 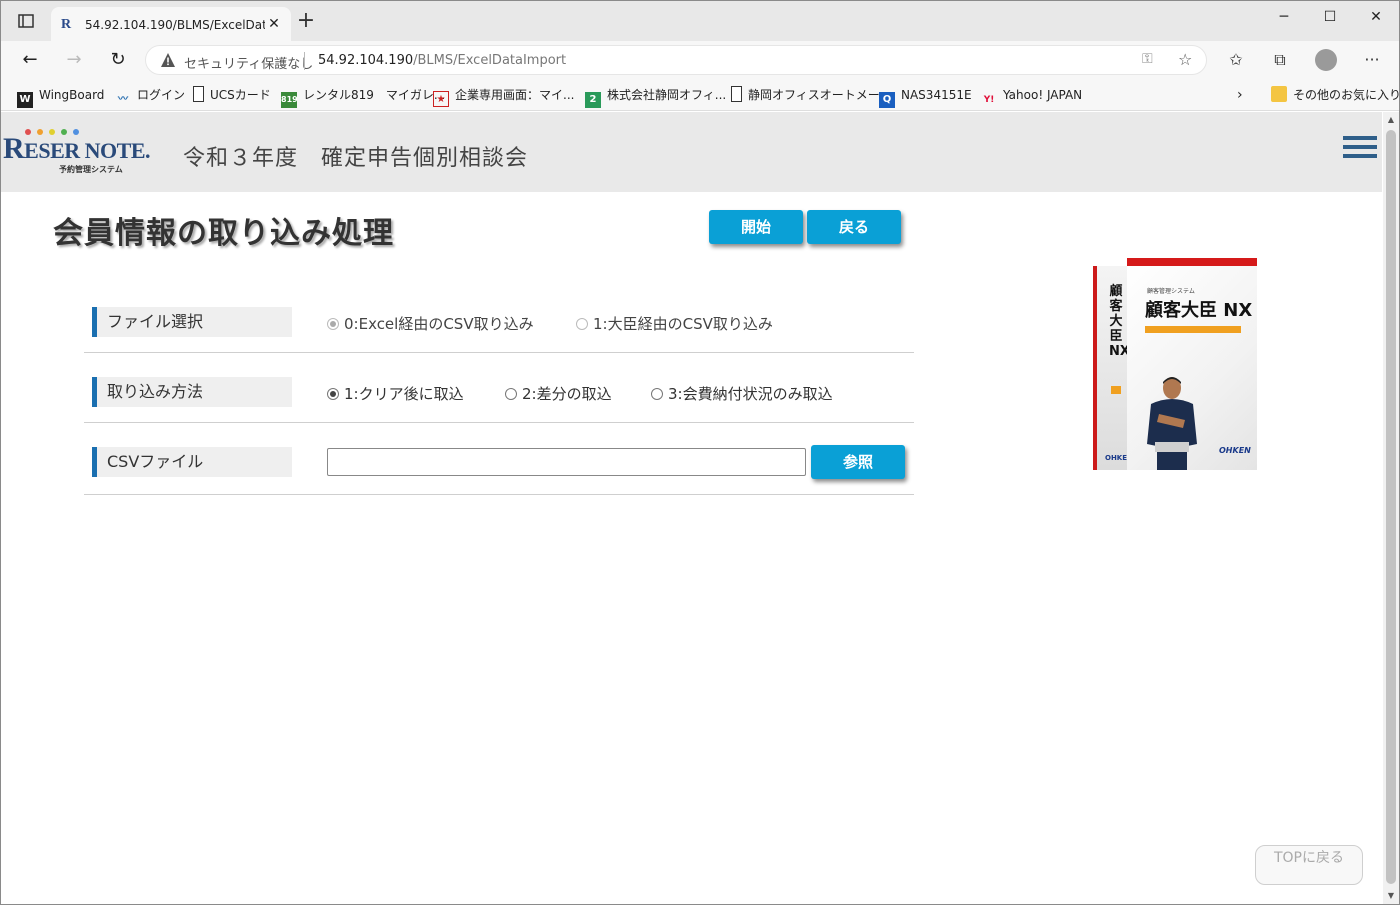 I want to click on bookmark-wingboard: W WingBoard, so click(x=61, y=97).